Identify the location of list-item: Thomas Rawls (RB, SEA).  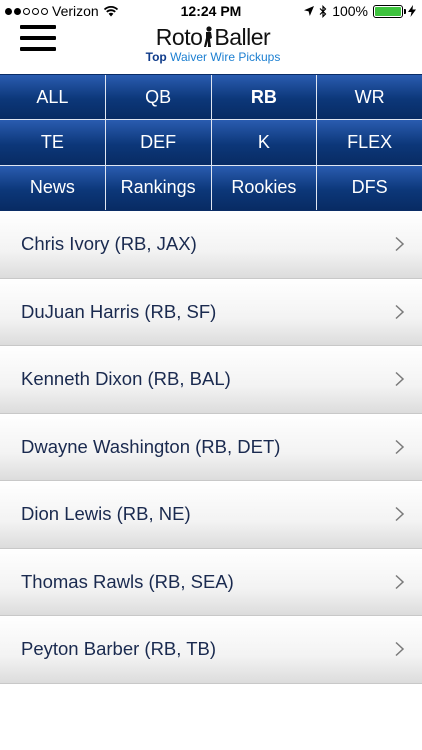
(211, 582).